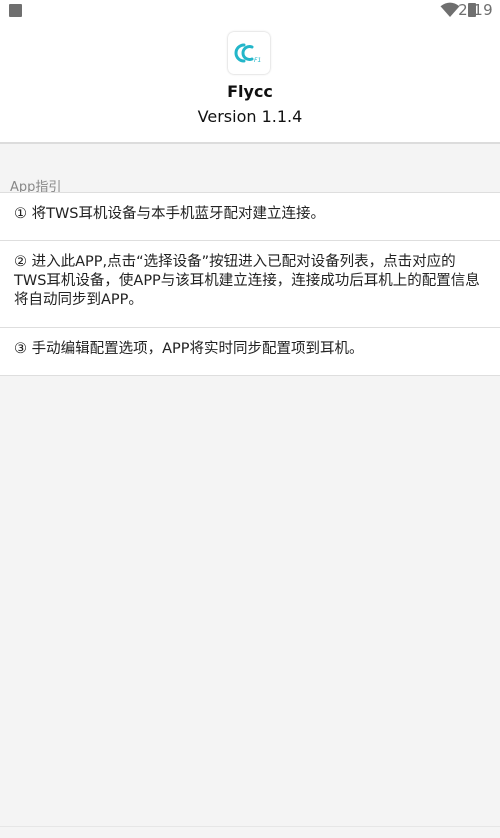 The image size is (500, 838). I want to click on app-name: Flycc, so click(250, 91).